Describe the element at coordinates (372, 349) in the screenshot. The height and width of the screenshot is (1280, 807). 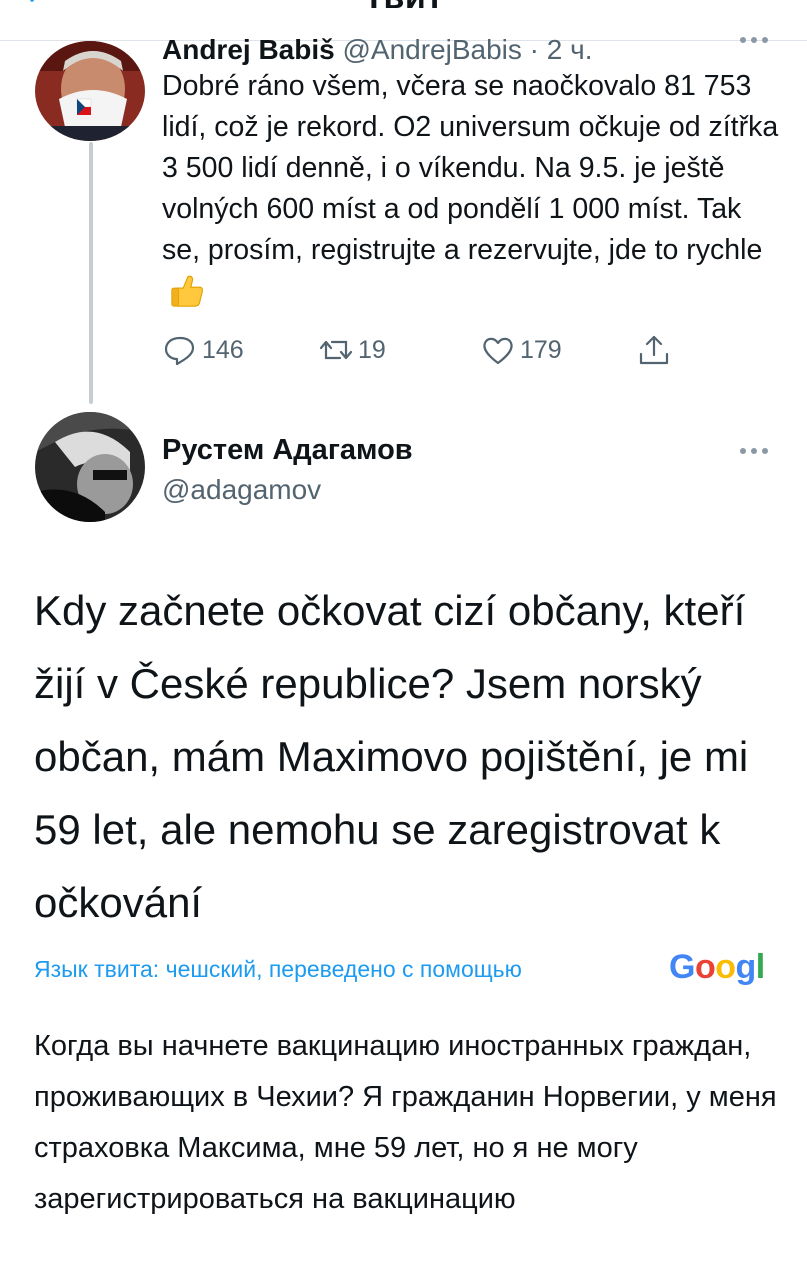
I see `retweet-count: 19` at that location.